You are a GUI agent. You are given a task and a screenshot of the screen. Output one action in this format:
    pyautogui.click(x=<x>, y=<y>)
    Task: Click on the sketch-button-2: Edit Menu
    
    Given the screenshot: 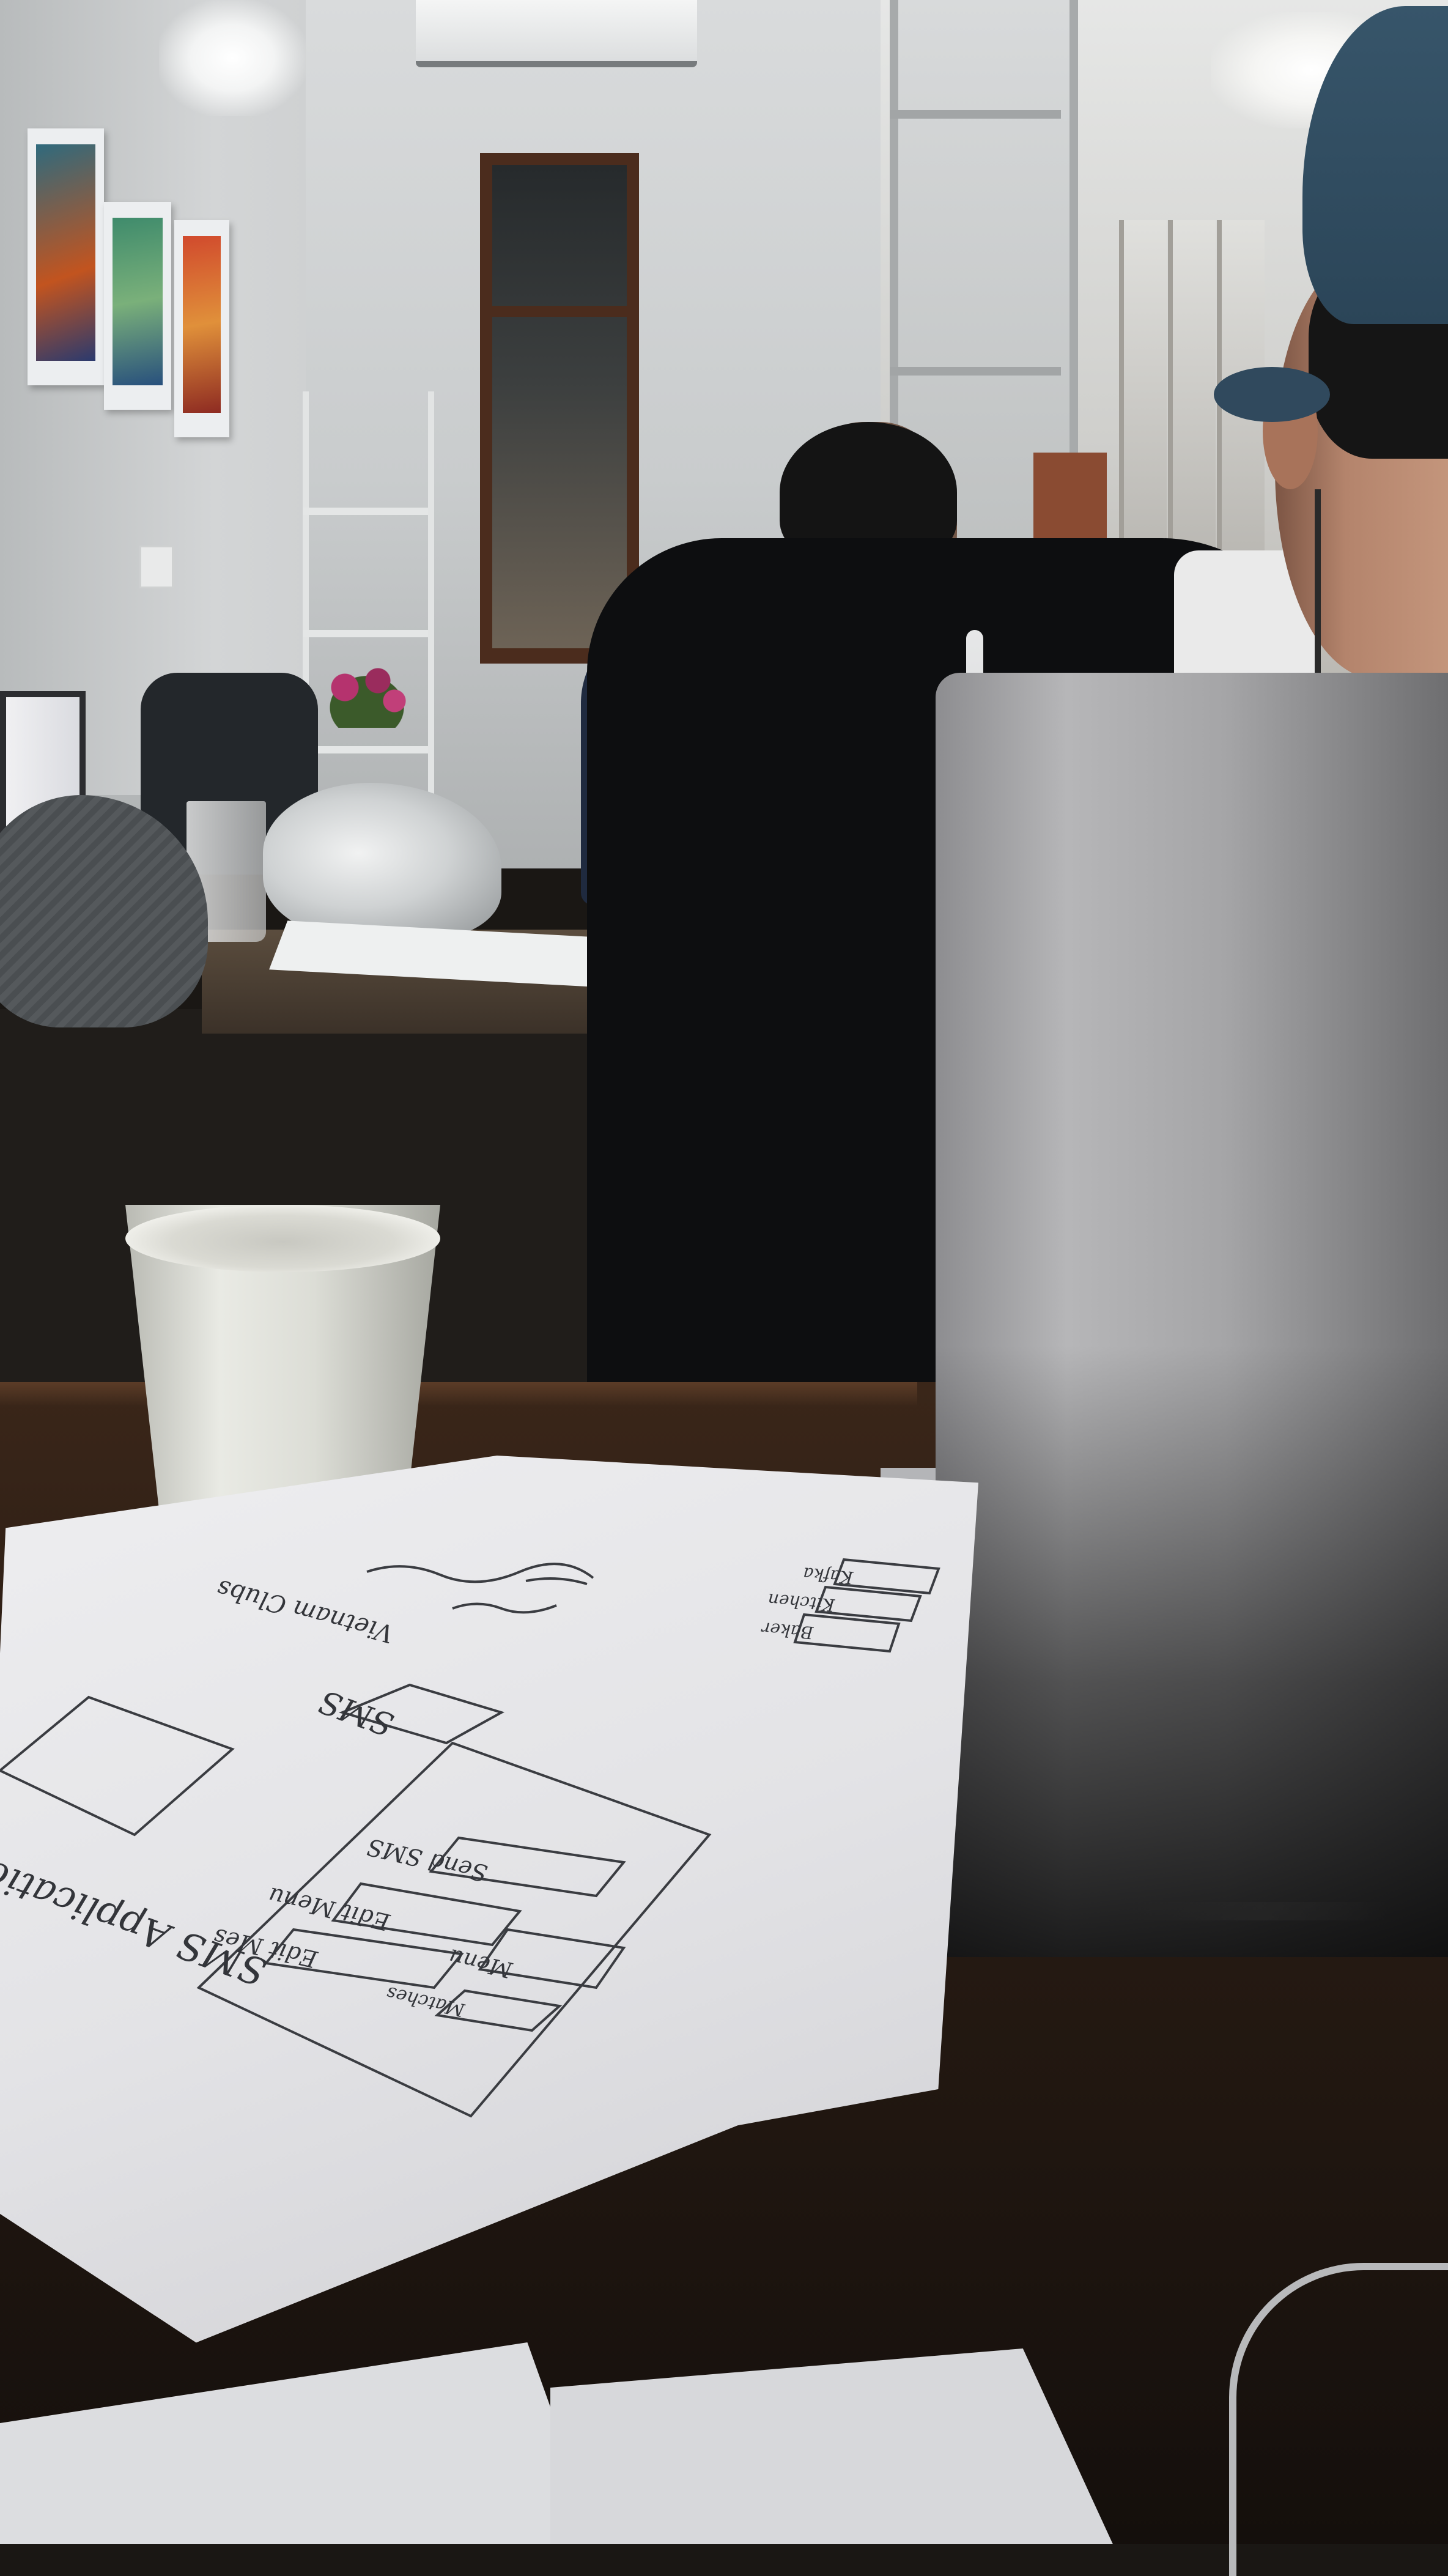 What is the action you would take?
    pyautogui.click(x=330, y=1909)
    